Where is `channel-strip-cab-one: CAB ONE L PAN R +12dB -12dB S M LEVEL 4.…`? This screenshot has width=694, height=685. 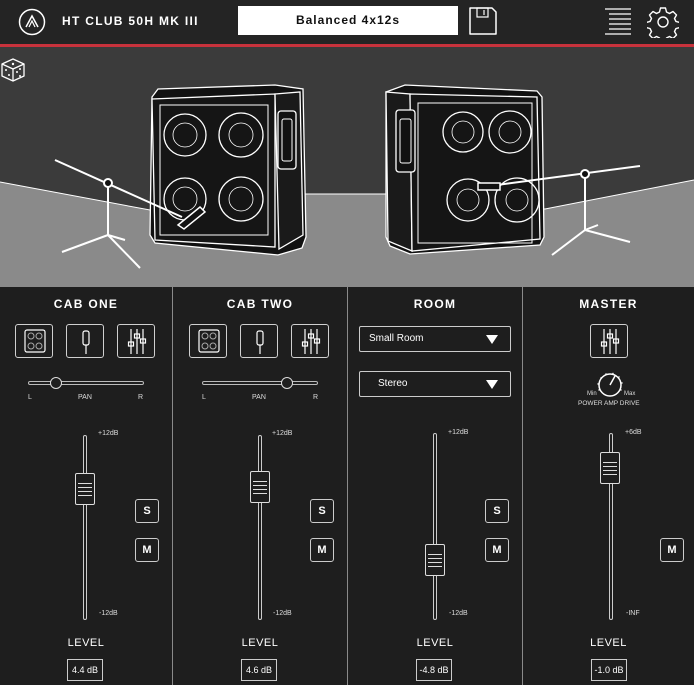 channel-strip-cab-one: CAB ONE L PAN R +12dB -12dB S M LEVEL 4.… is located at coordinates (86, 486).